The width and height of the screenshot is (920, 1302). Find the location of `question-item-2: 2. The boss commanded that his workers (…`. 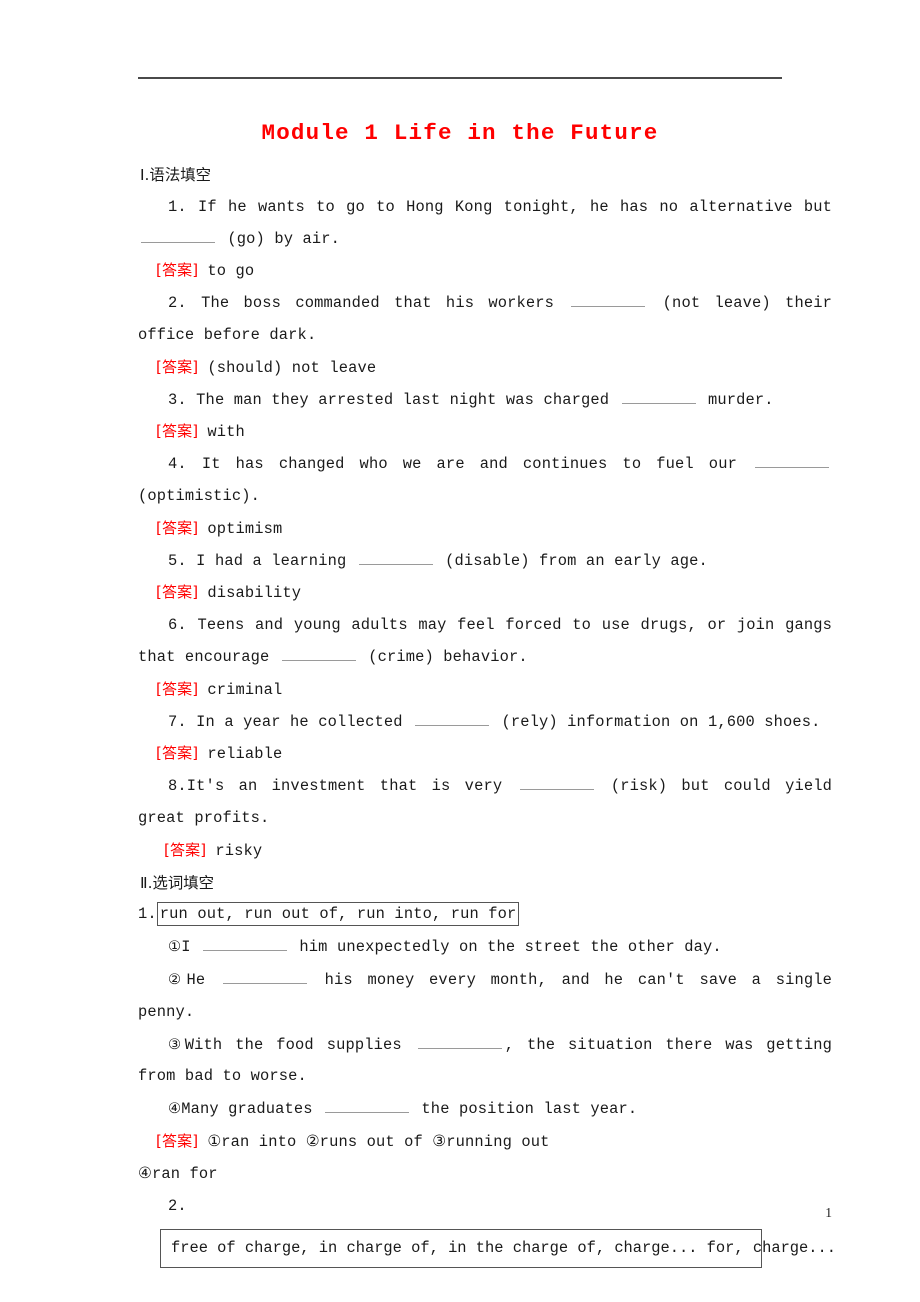

question-item-2: 2. The boss commanded that his workers (… is located at coordinates (485, 320).